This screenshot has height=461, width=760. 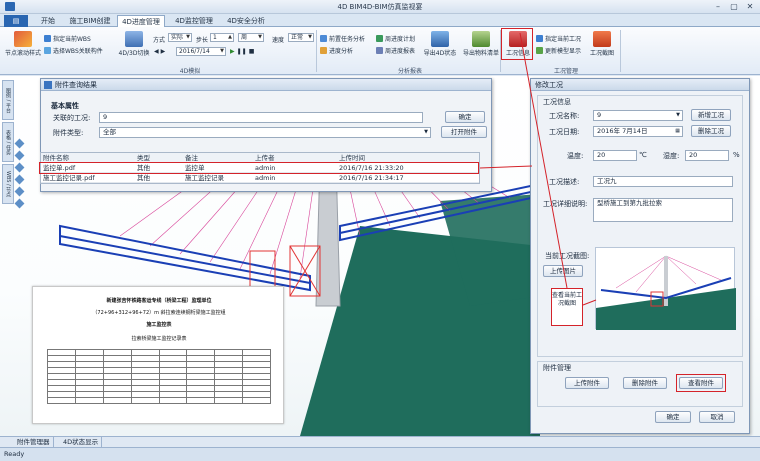 What do you see at coordinates (380, 442) in the screenshot?
I see `bottom-dock-tabs: 附件管理器 4D状态显示` at bounding box center [380, 442].